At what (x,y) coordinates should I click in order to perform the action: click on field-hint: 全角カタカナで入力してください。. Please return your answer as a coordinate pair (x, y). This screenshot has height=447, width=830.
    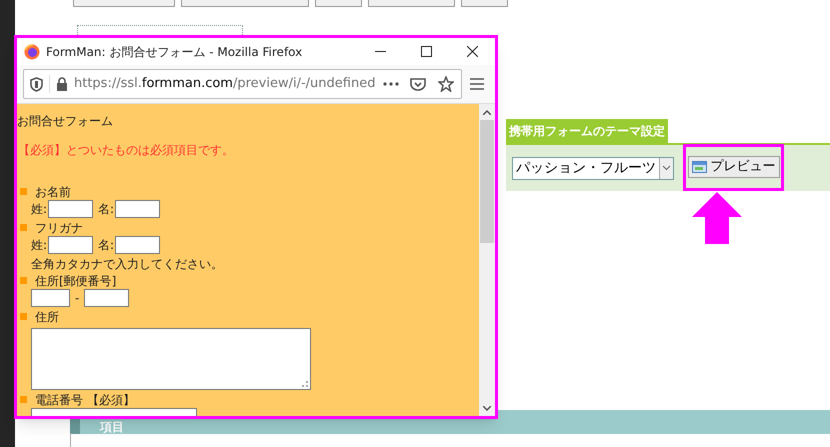
    Looking at the image, I should click on (127, 264).